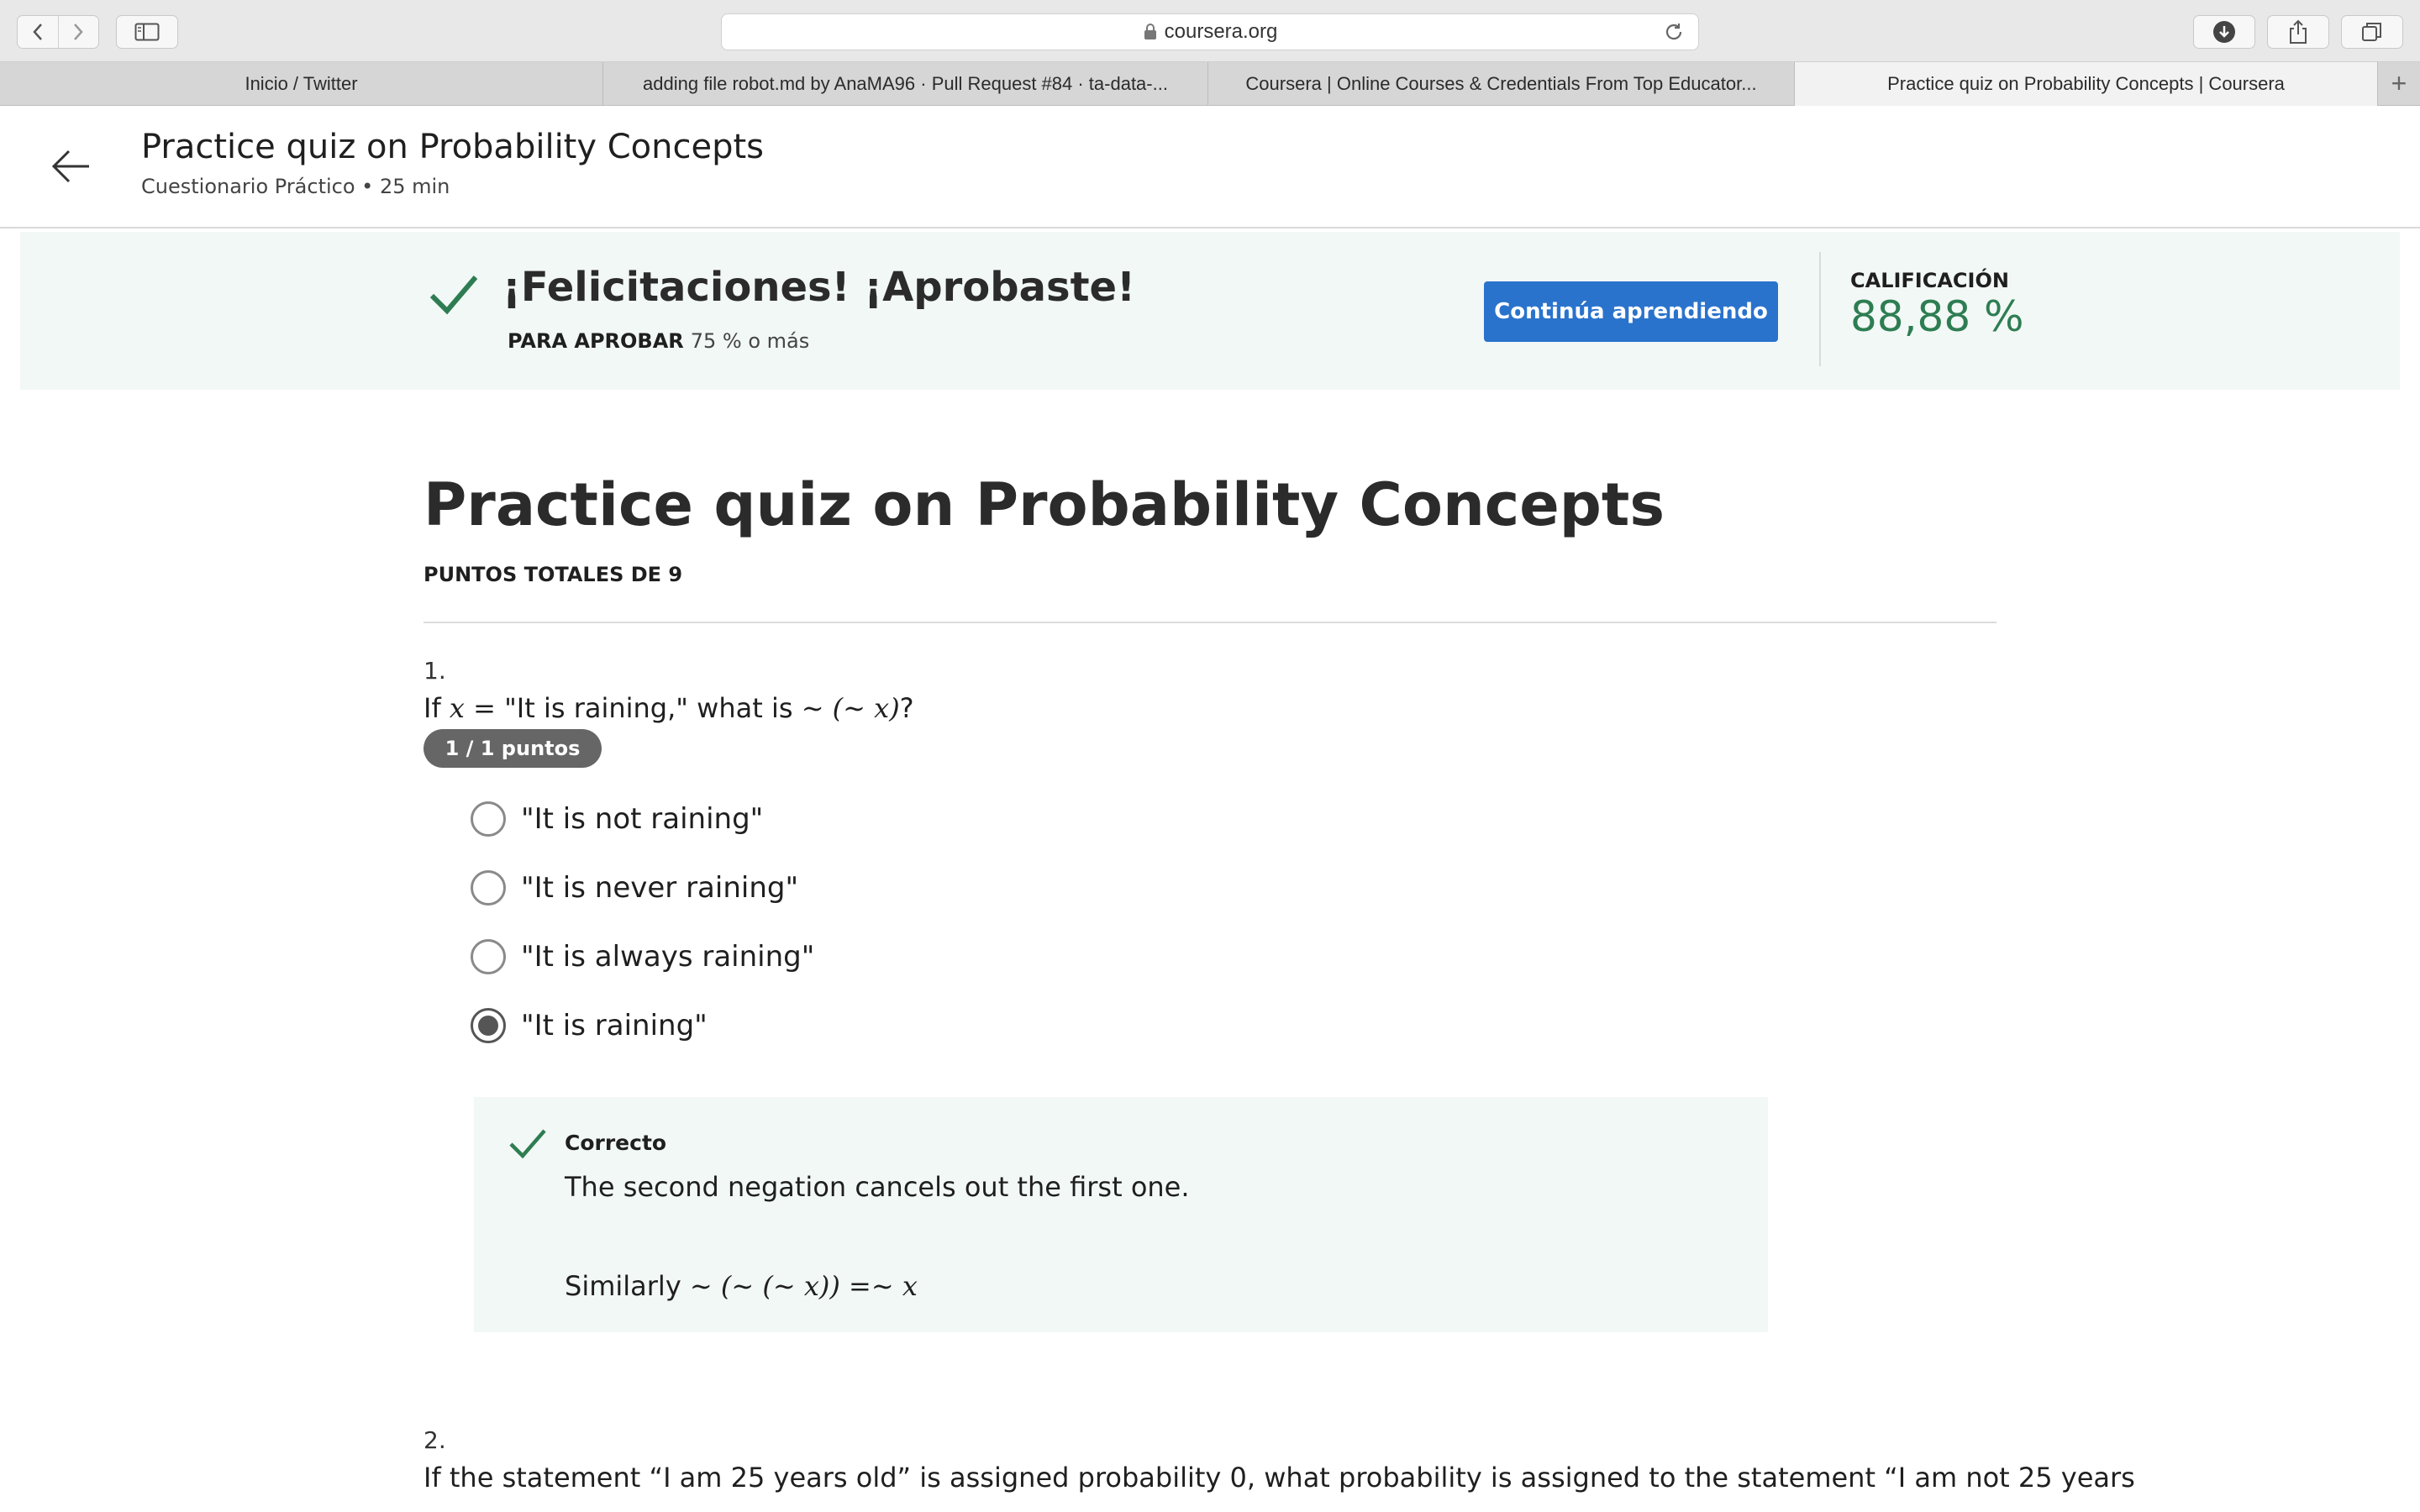  I want to click on radio-dot, so click(488, 1026).